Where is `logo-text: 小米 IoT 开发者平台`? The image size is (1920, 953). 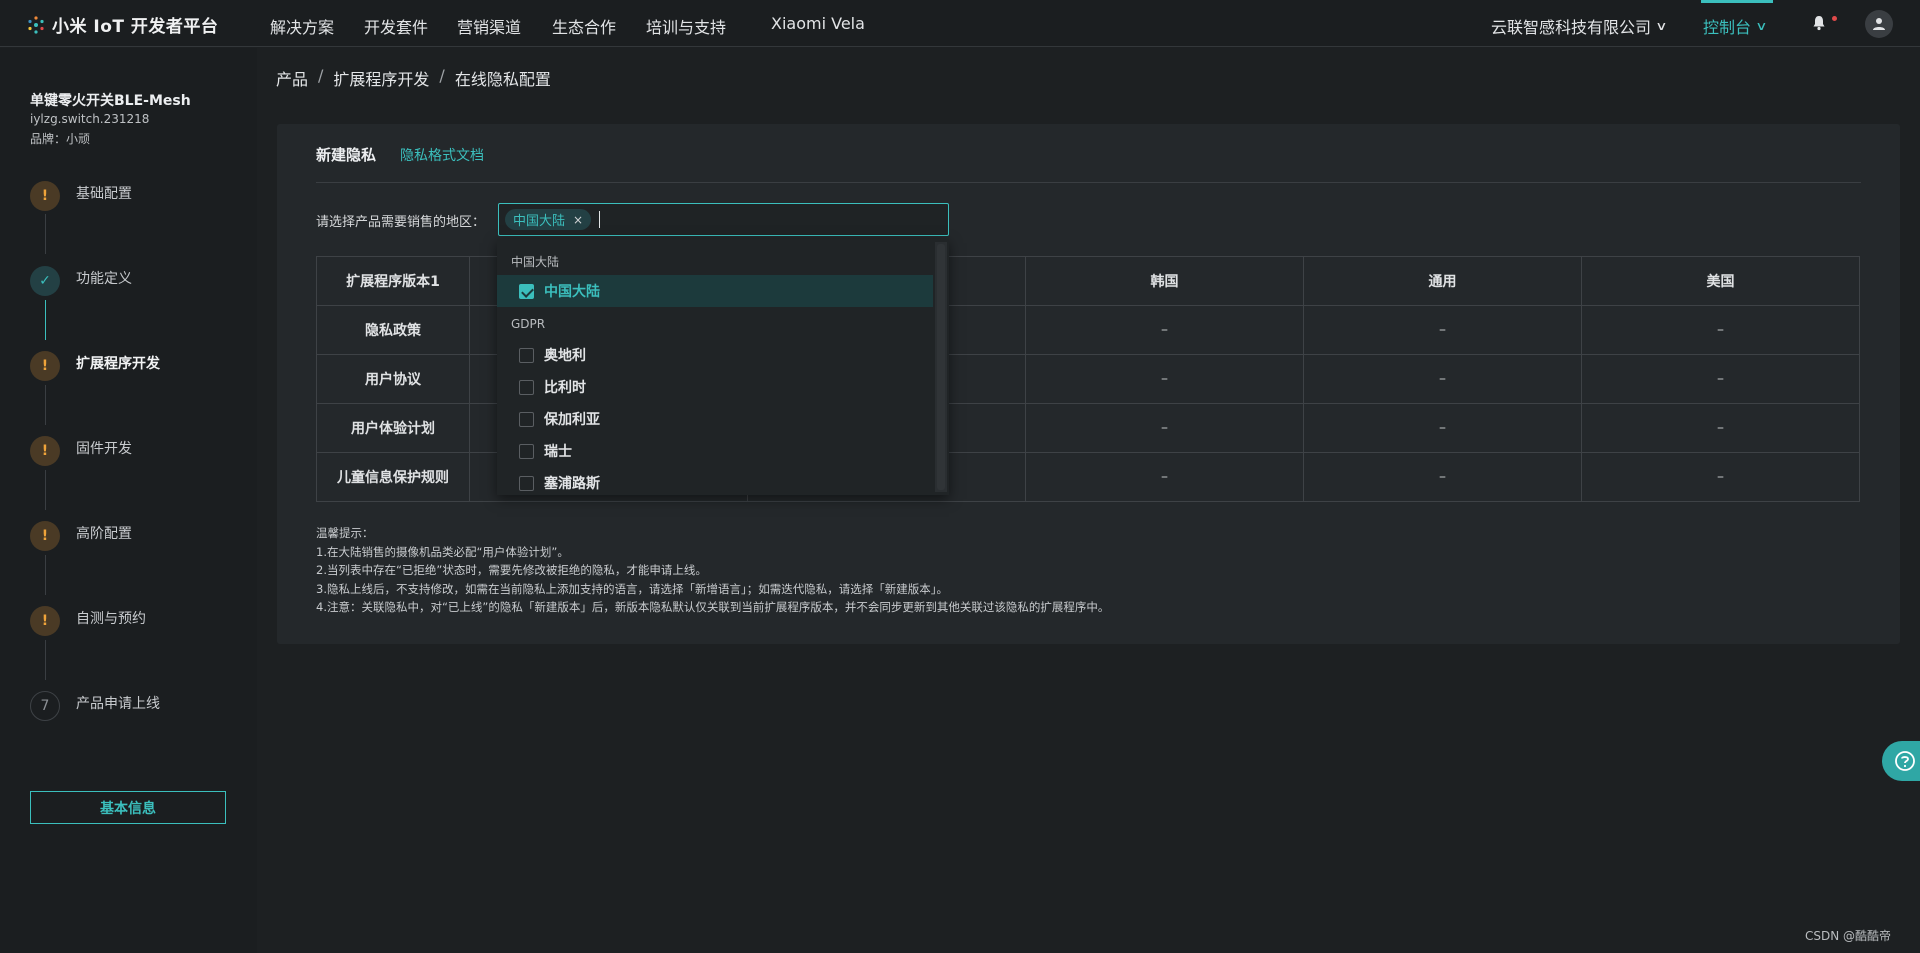 logo-text: 小米 IoT 开发者平台 is located at coordinates (135, 27).